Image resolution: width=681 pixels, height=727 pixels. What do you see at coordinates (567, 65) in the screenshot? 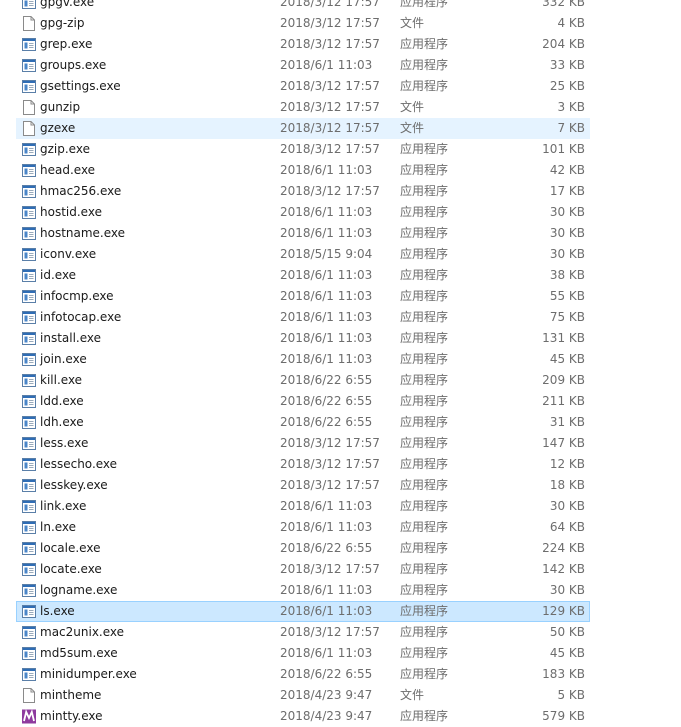
I see `file-size: 33 KB` at bounding box center [567, 65].